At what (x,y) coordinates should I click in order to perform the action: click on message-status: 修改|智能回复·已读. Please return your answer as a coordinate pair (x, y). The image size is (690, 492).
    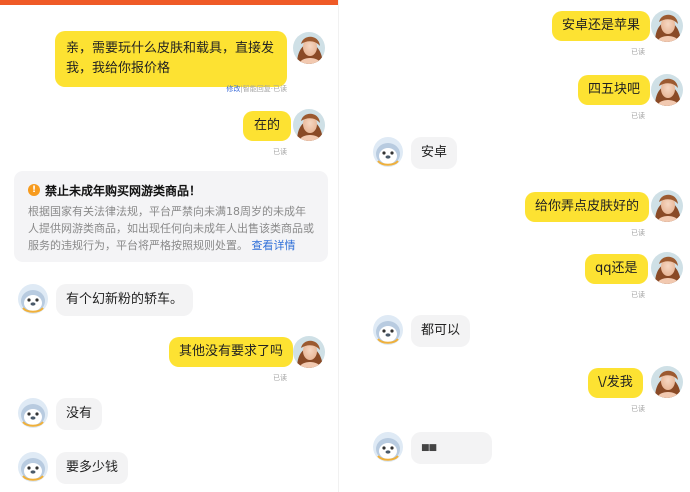
    Looking at the image, I should click on (233, 89).